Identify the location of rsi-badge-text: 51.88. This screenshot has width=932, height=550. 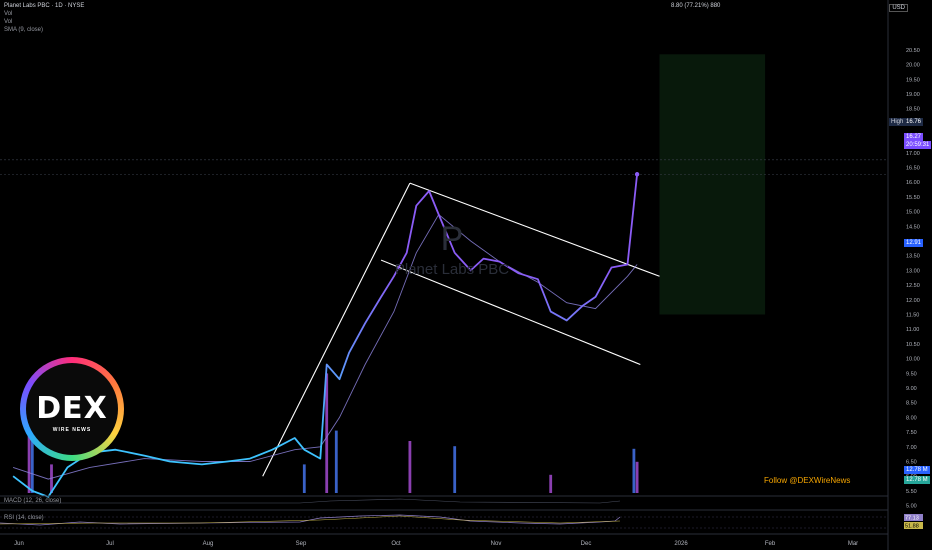
(912, 527).